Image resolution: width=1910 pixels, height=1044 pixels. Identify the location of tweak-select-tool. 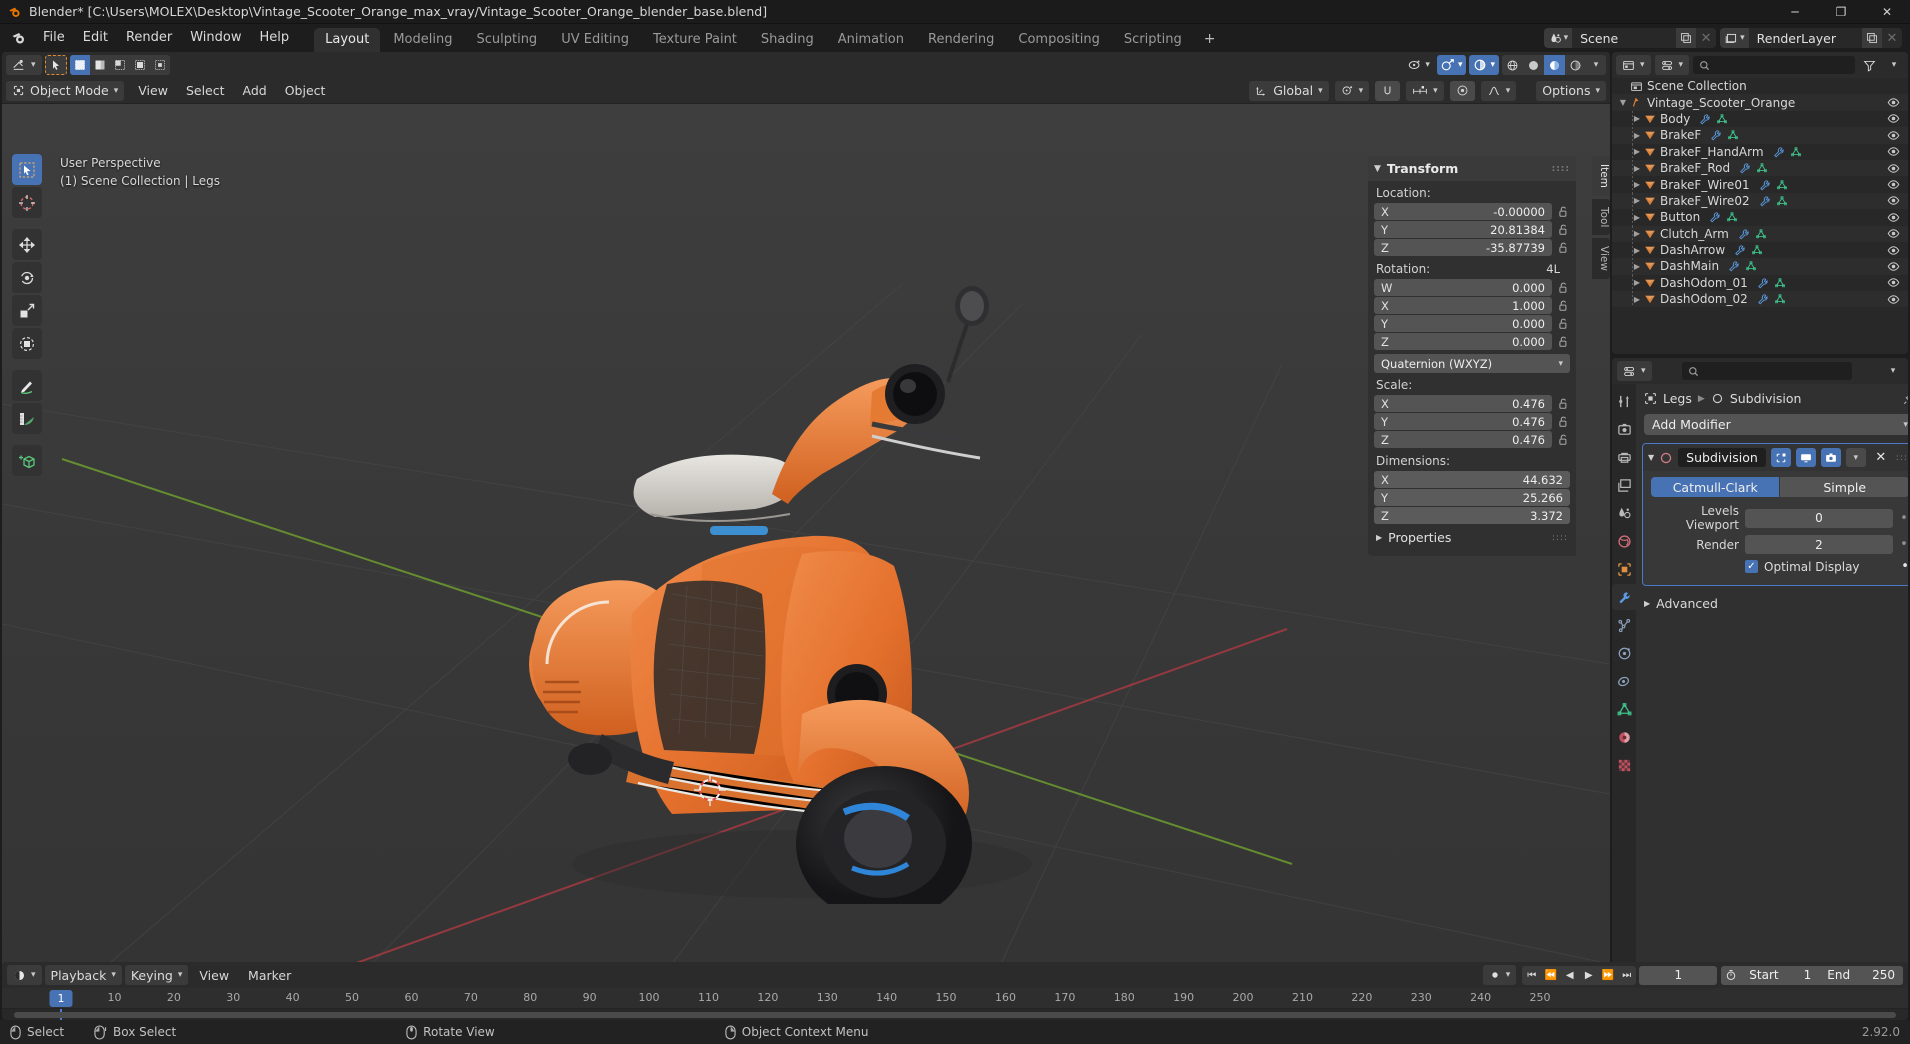
(27, 169).